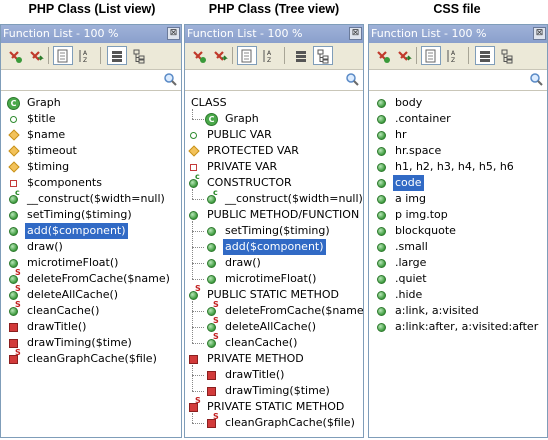 This screenshot has width=548, height=440. Describe the element at coordinates (96, 198) in the screenshot. I see `item-label: __construct($width=null)` at that location.